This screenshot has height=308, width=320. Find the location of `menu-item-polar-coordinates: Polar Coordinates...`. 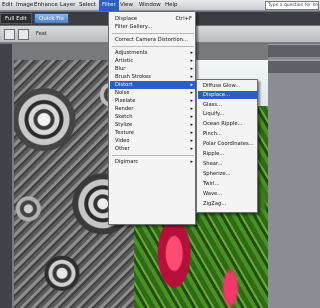

menu-item-polar-coordinates: Polar Coordinates... is located at coordinates (228, 144).